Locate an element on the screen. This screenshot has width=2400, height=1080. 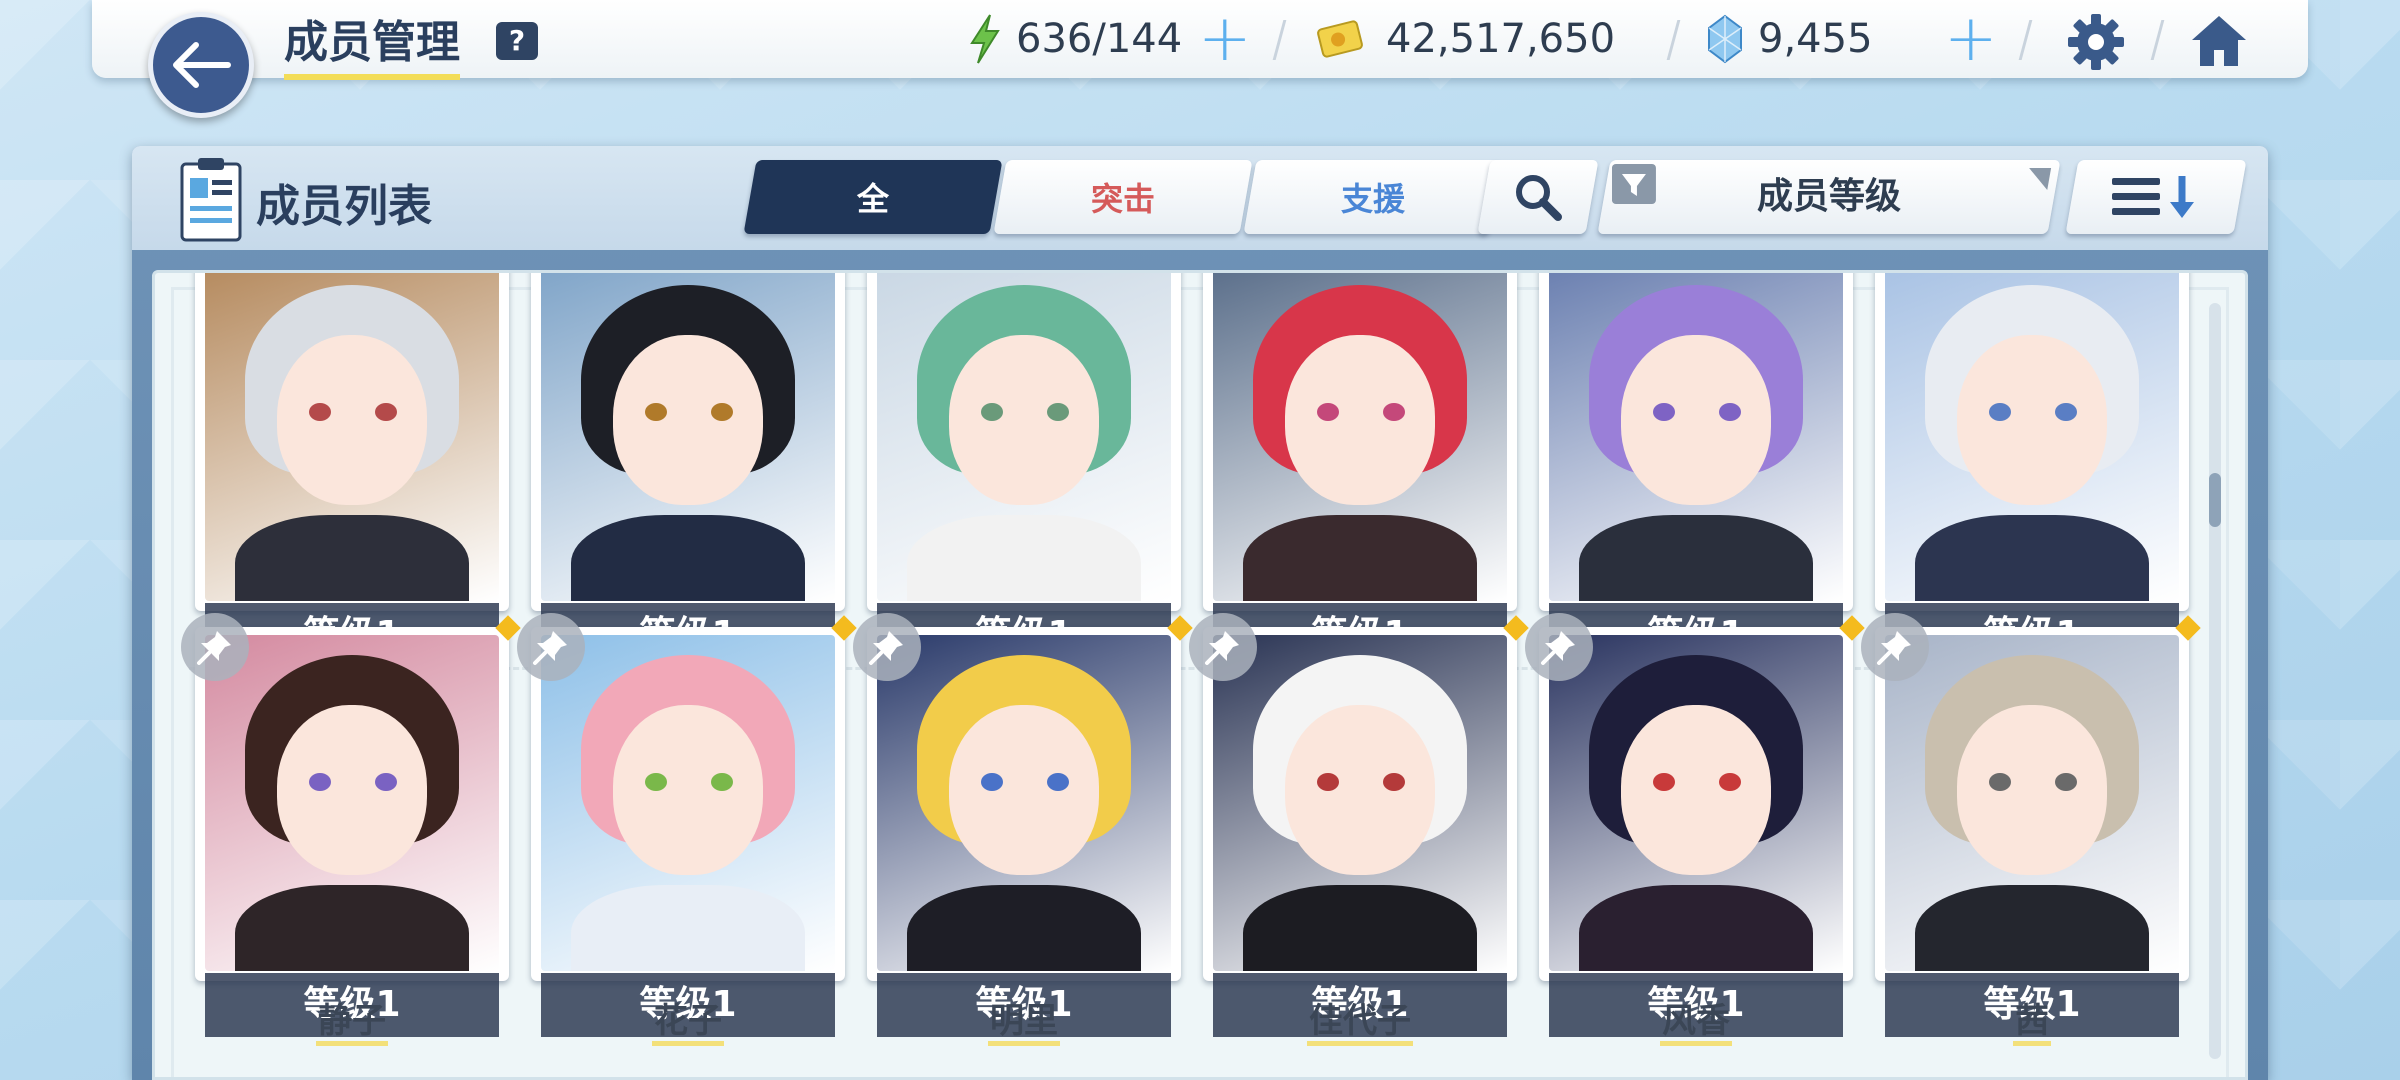
student-name-text: 风香 is located at coordinates (1696, 1023).